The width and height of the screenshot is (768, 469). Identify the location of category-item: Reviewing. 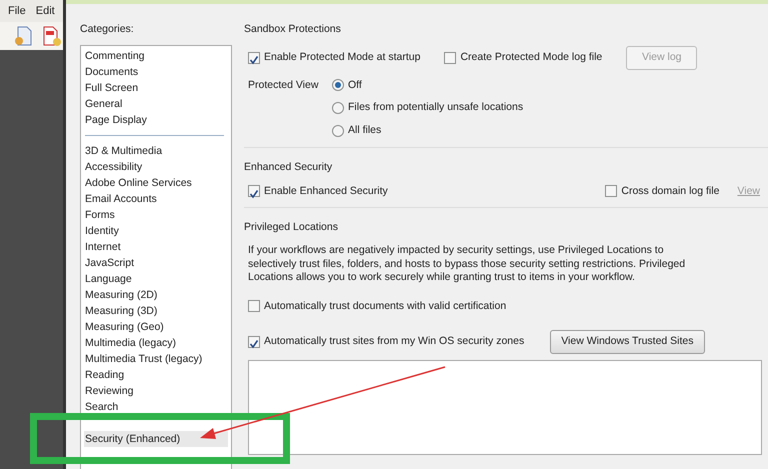
(156, 390).